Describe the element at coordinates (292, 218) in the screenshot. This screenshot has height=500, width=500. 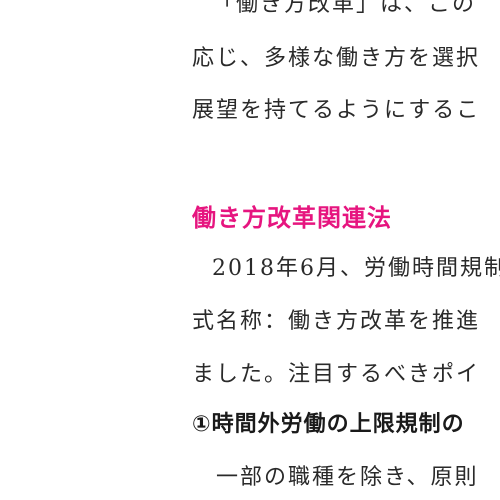
I see `section-heading: 働き方改革関連法` at that location.